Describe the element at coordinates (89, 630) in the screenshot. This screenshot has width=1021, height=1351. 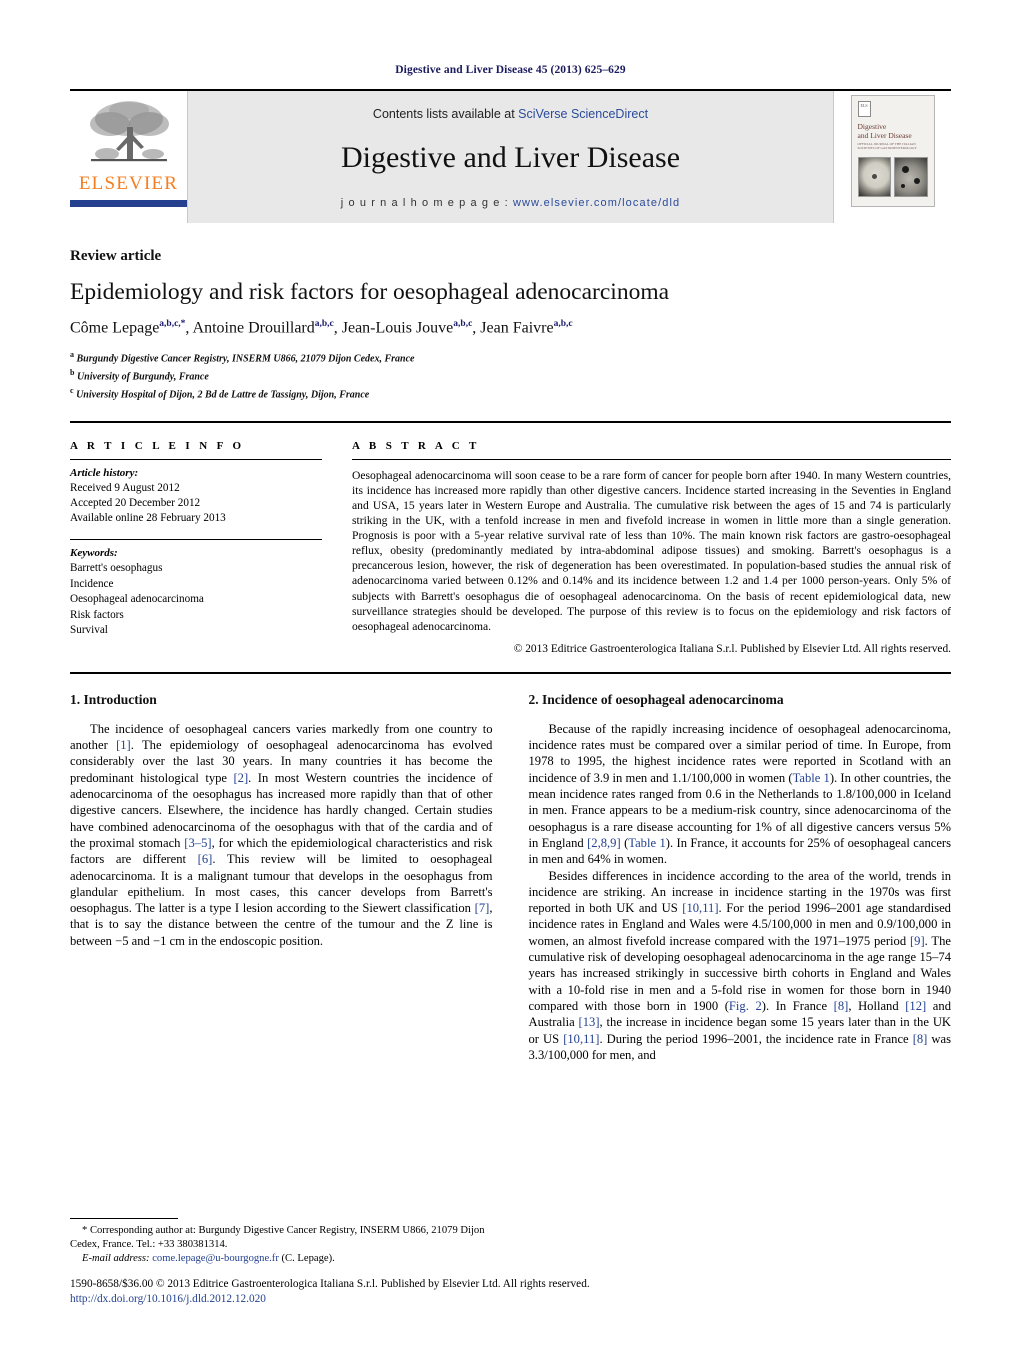
I see `keyword-item: Survival` at that location.